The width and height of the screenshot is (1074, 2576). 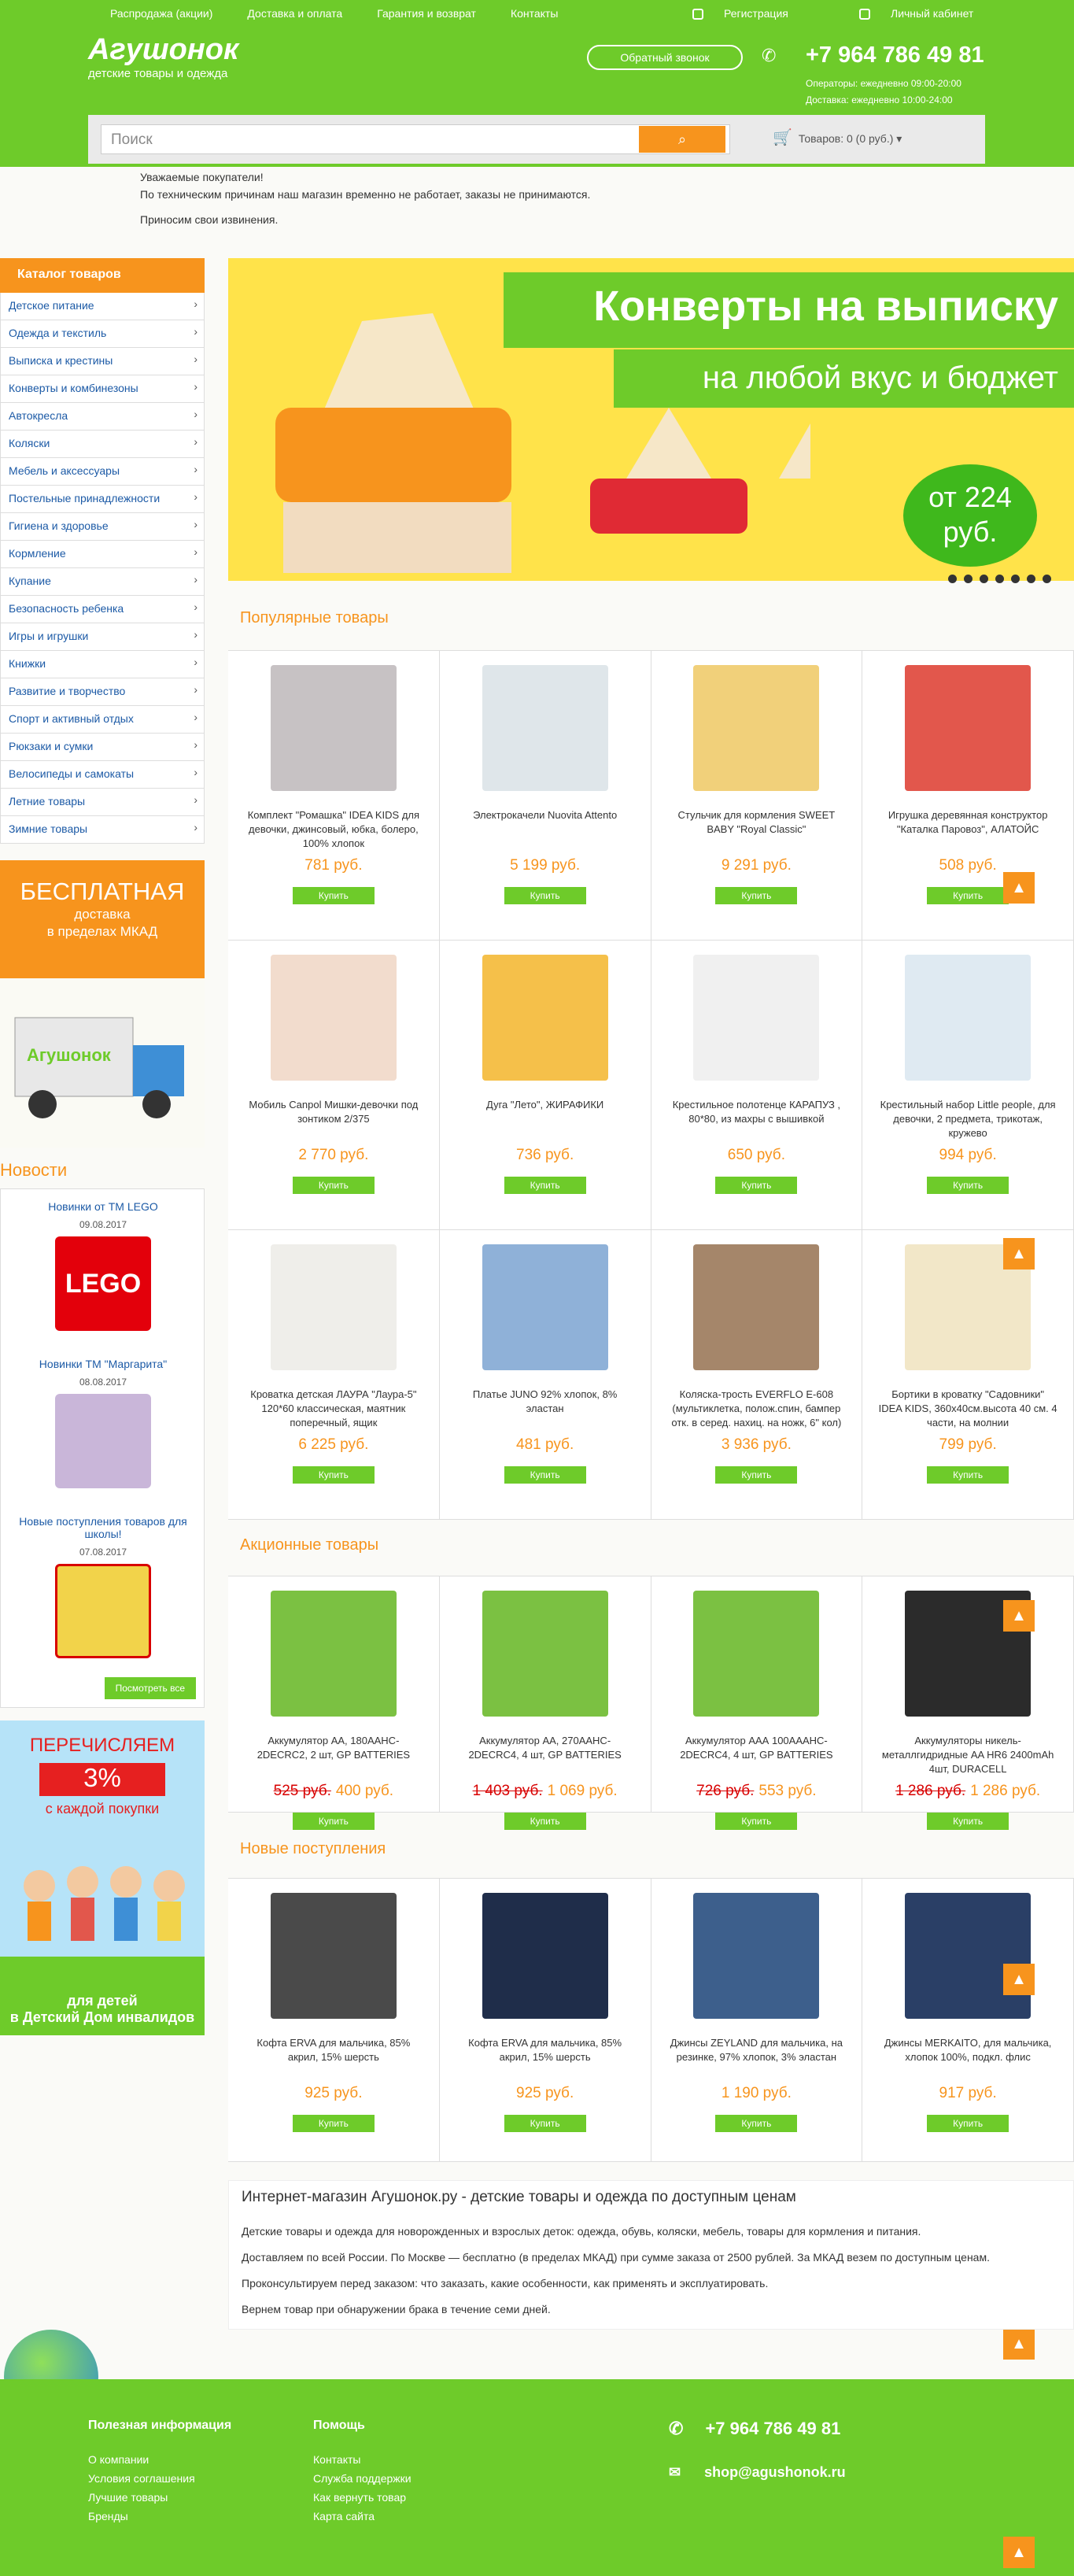 What do you see at coordinates (103, 1206) in the screenshot?
I see `news-item-title: Новинки от TM LEGO` at bounding box center [103, 1206].